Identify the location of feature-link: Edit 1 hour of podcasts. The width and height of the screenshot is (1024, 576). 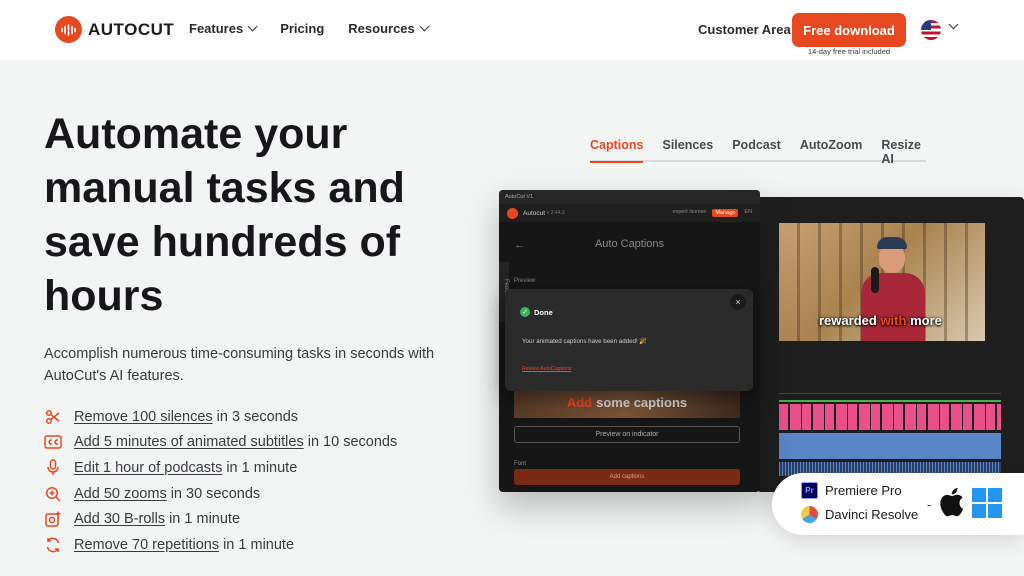
(148, 468).